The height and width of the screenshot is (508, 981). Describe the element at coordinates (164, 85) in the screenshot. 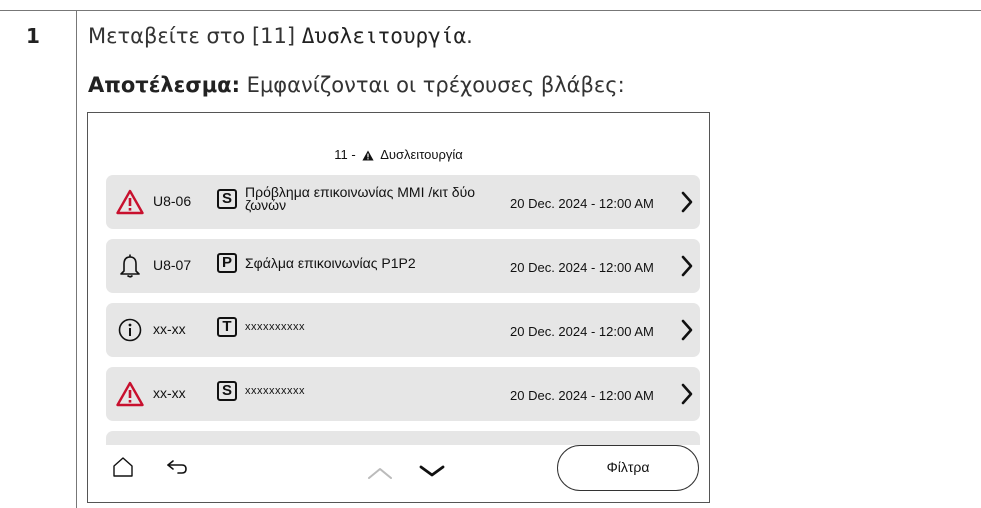

I see `result-label: Αποτέλεσμα:` at that location.